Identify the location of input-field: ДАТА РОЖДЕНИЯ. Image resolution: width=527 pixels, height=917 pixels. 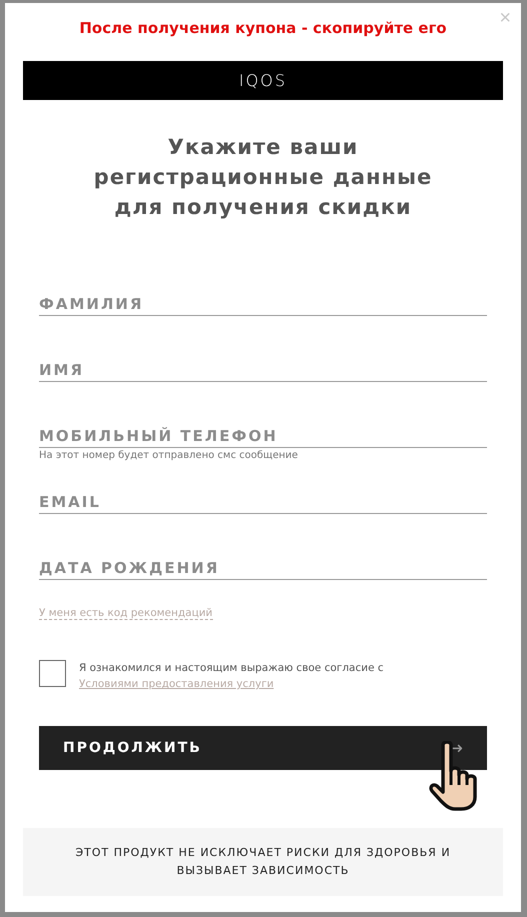
(263, 569).